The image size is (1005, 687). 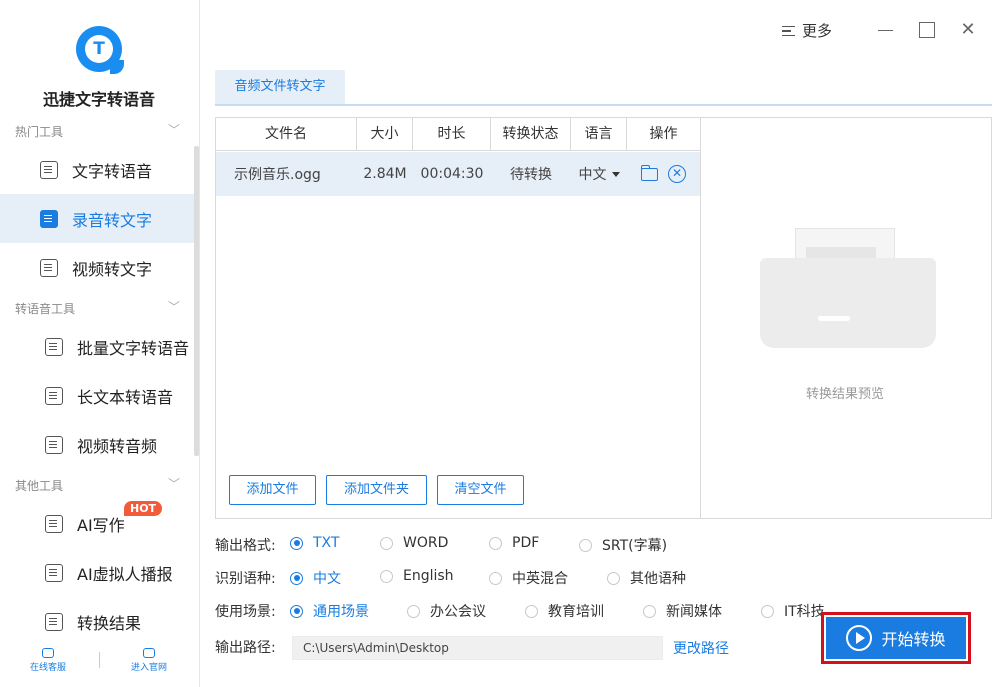 I want to click on option-text: WORD, so click(x=426, y=543).